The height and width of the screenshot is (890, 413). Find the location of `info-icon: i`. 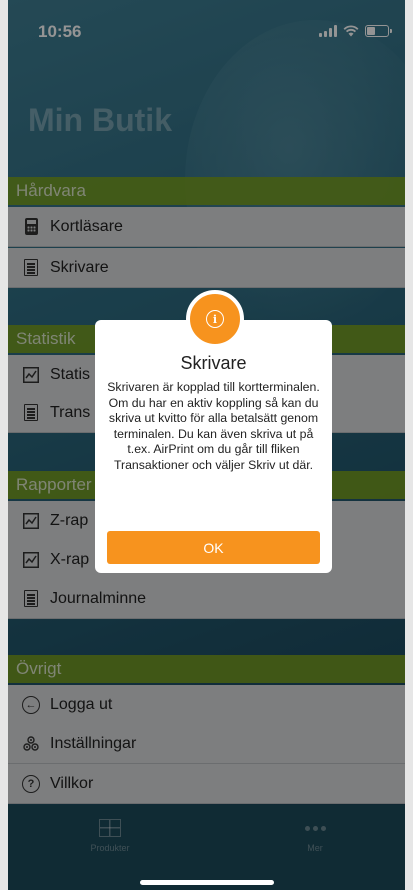

info-icon: i is located at coordinates (215, 319).